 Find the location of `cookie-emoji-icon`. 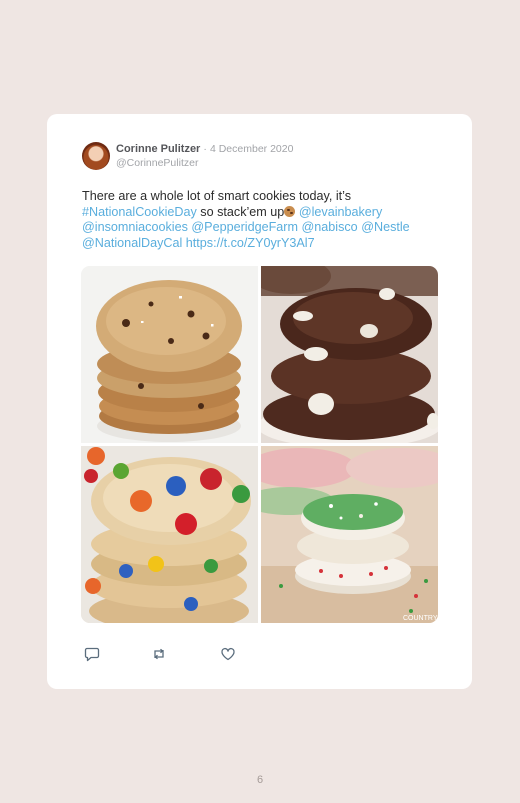

cookie-emoji-icon is located at coordinates (290, 211).